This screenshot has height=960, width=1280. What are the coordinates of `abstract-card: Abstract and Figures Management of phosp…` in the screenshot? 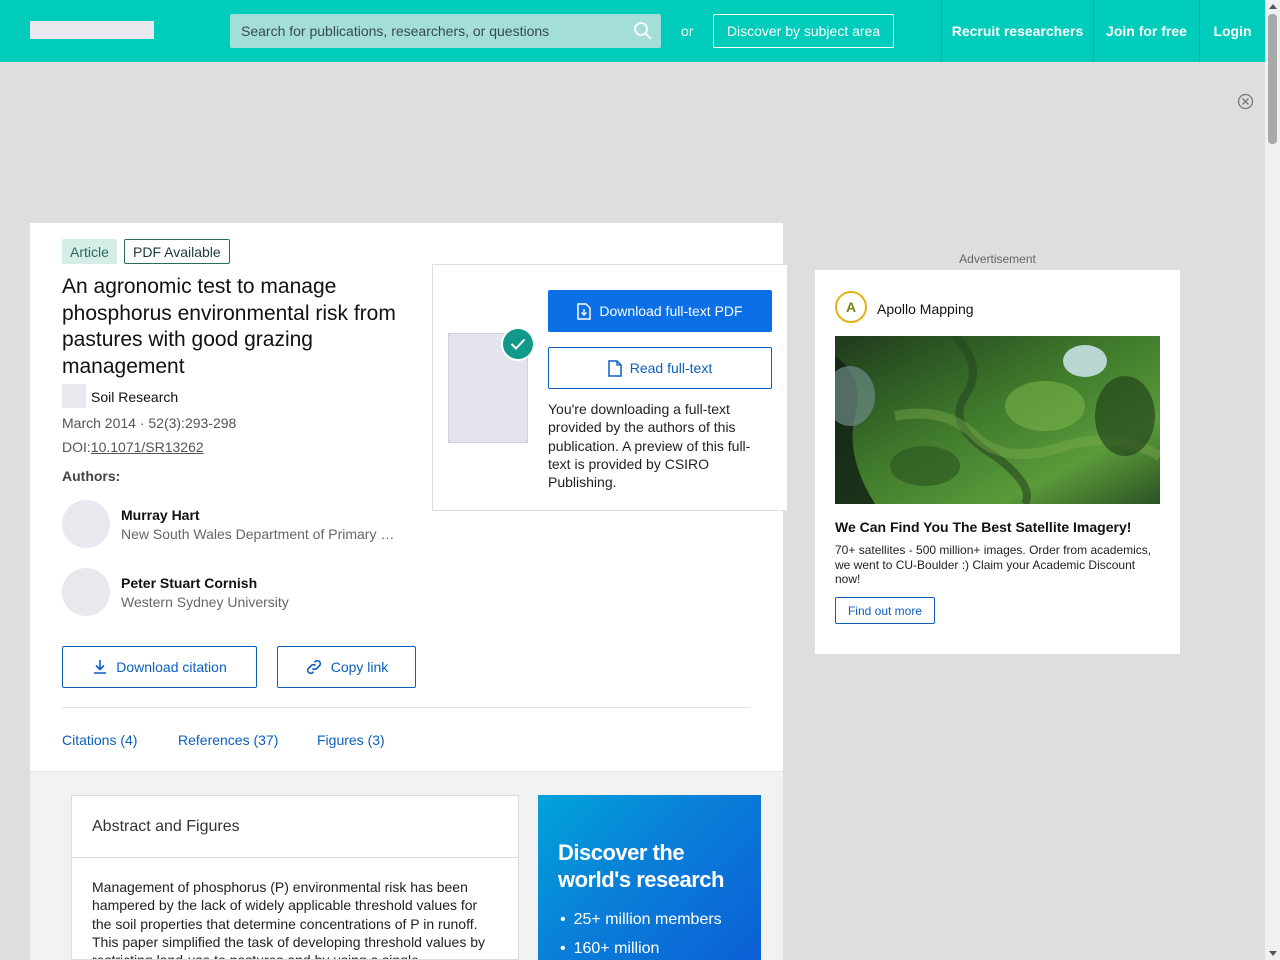 It's located at (295, 877).